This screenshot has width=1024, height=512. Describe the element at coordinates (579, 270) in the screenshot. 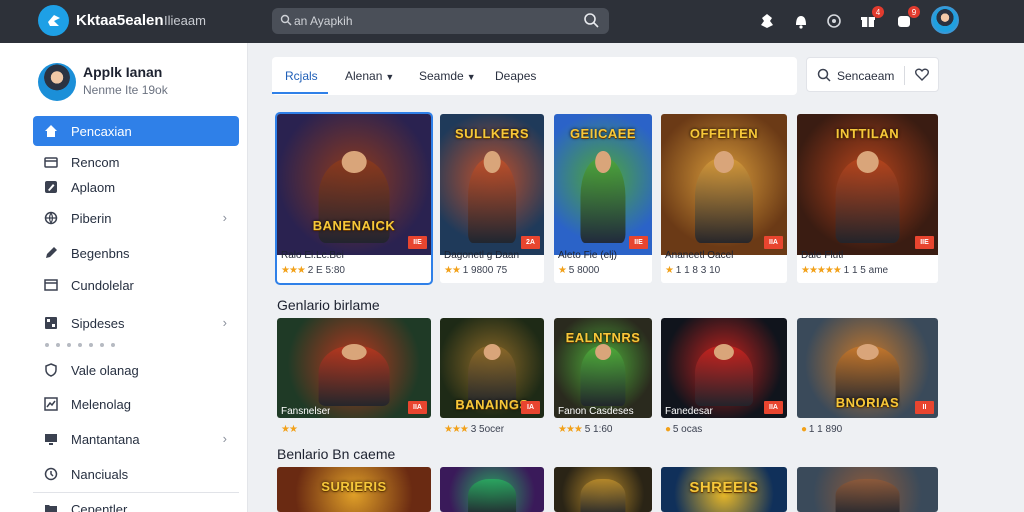

I see `game-meta: ★ 5 8000` at that location.